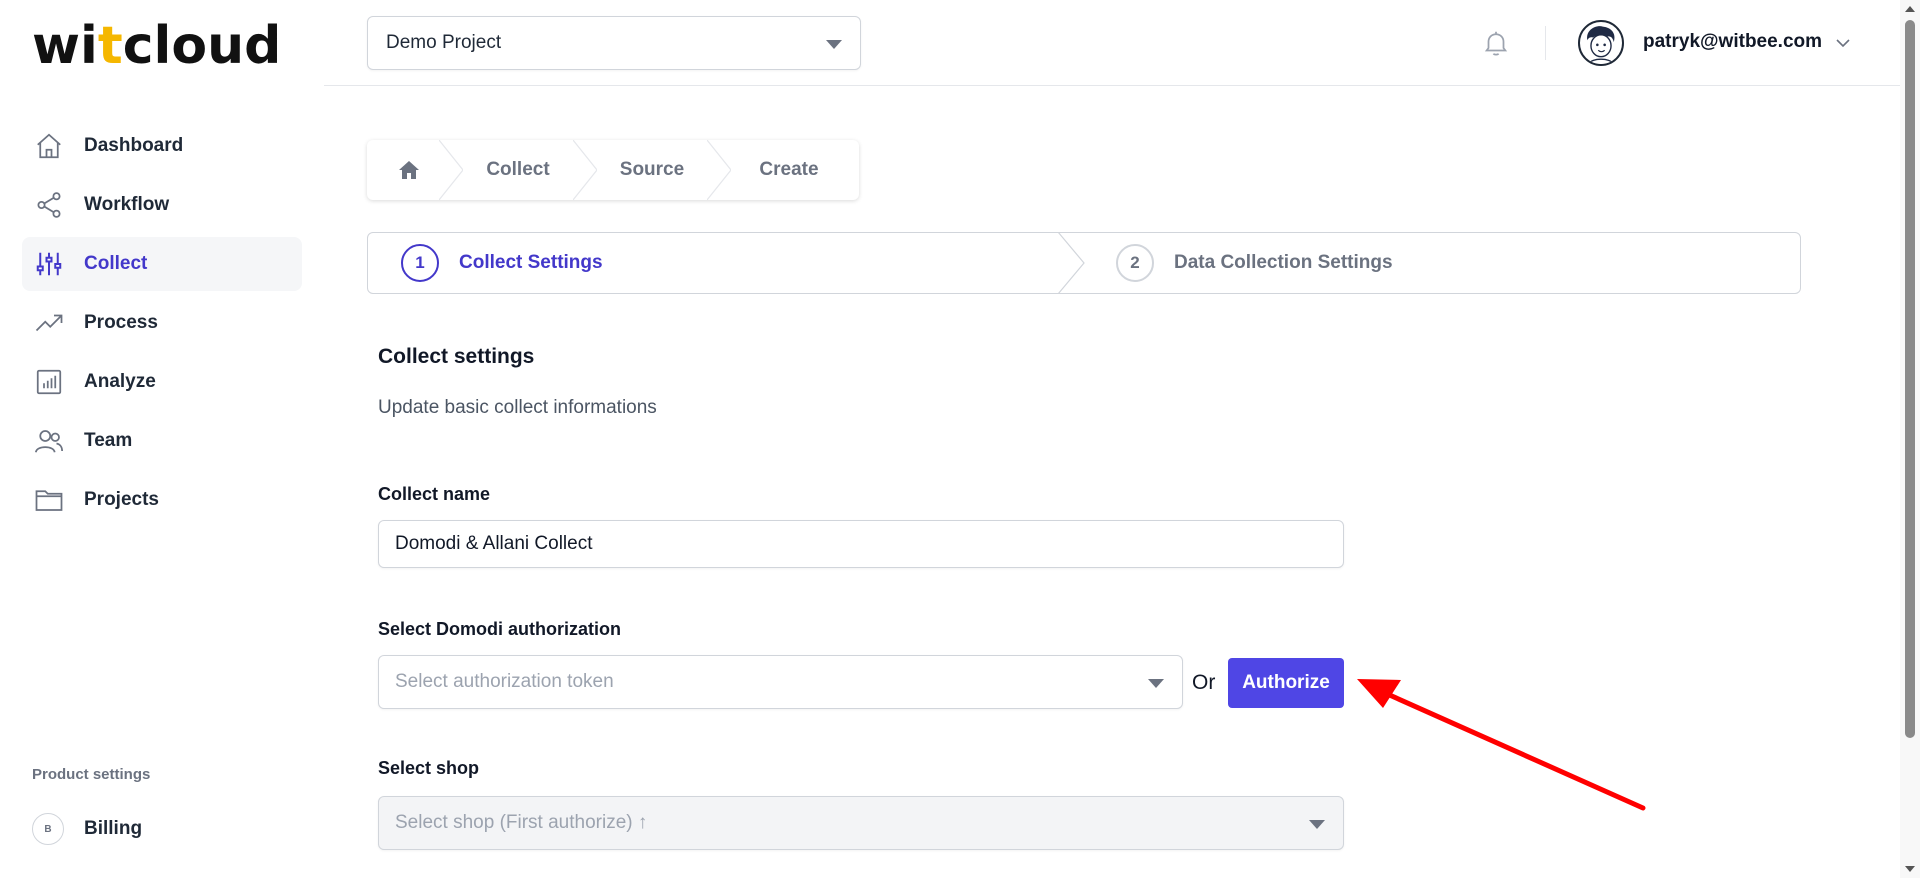 The height and width of the screenshot is (878, 1920). I want to click on topbar-divider, so click(1545, 43).